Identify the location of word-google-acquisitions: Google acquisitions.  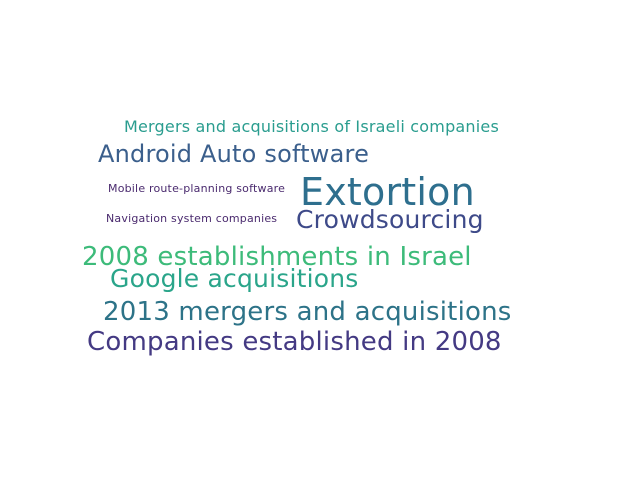
(234, 278).